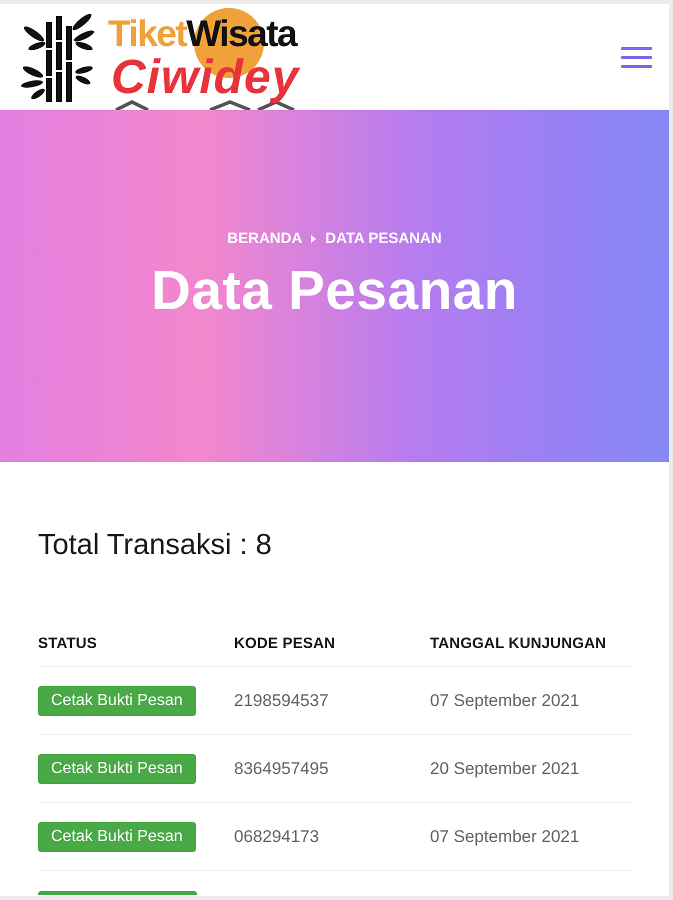  Describe the element at coordinates (334, 290) in the screenshot. I see `page-title: Data Pesanan` at that location.